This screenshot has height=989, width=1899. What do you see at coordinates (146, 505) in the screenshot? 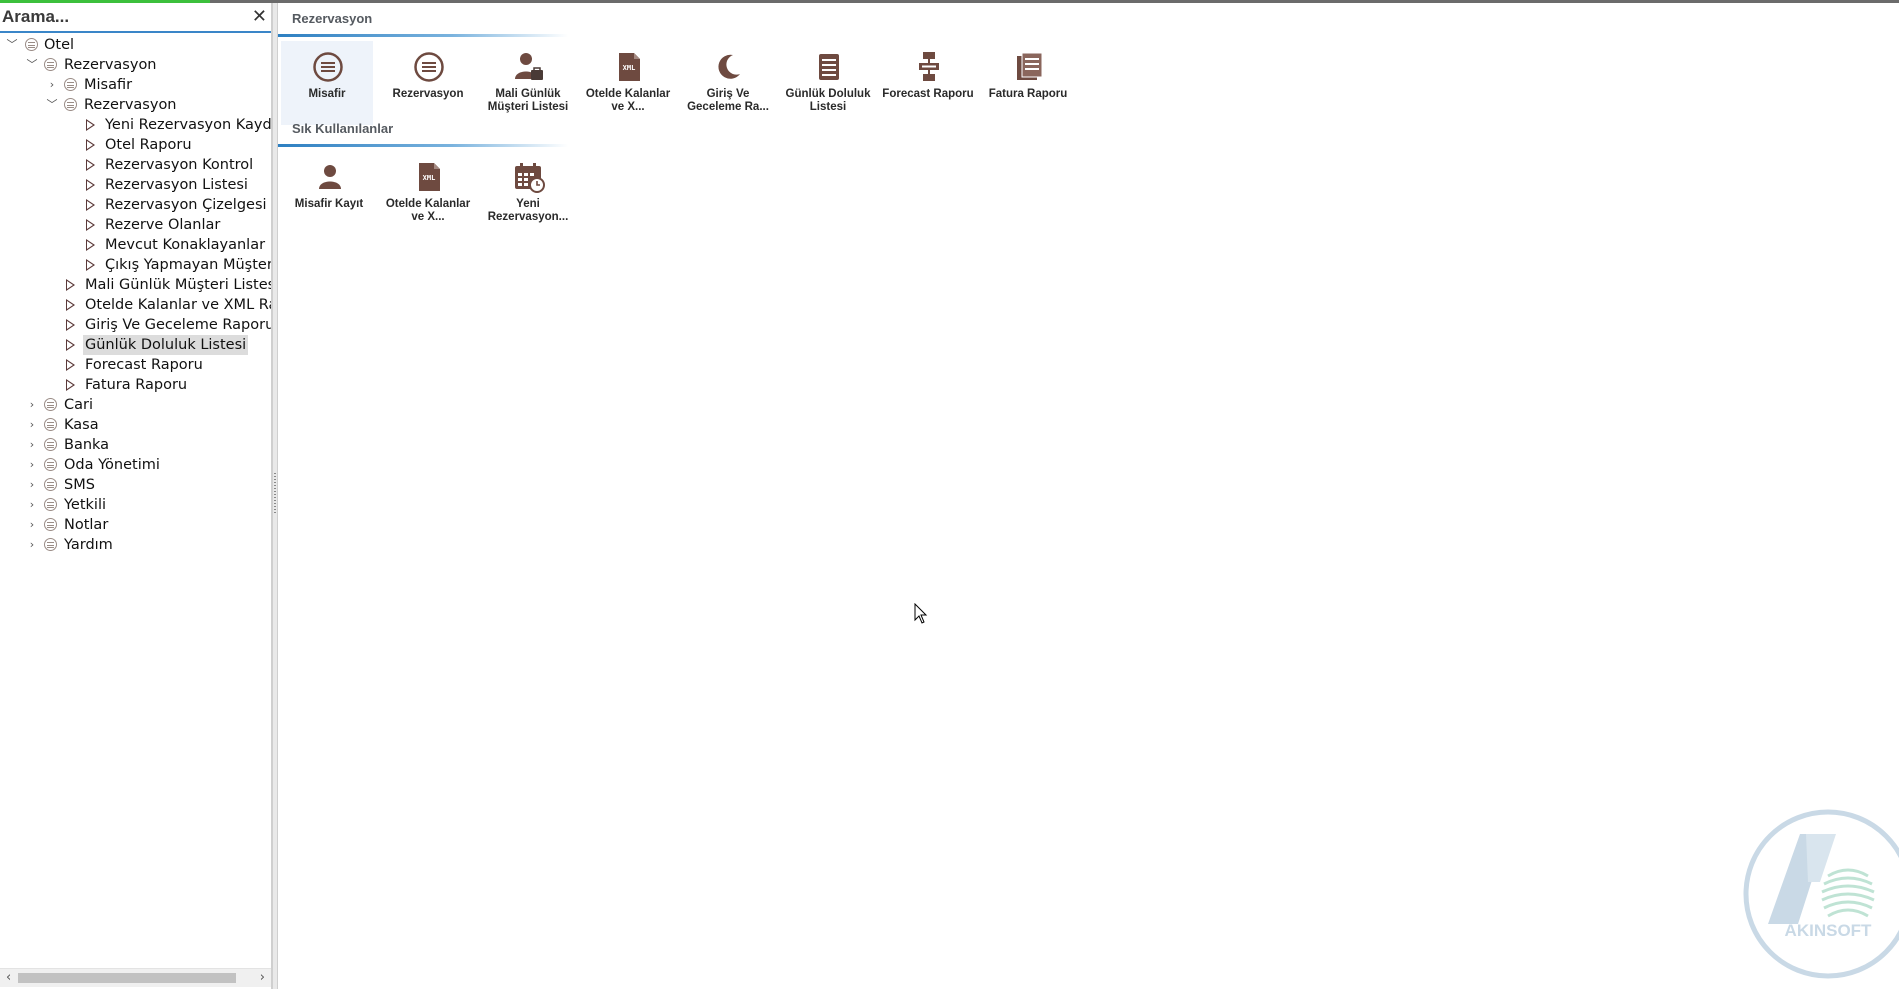
I see `tree-node-yetkili: › Yetkili` at bounding box center [146, 505].